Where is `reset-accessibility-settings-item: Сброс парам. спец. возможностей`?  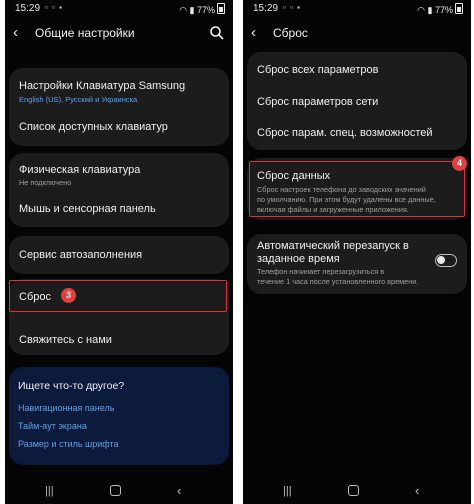 reset-accessibility-settings-item: Сброс парам. спец. возможностей is located at coordinates (357, 134).